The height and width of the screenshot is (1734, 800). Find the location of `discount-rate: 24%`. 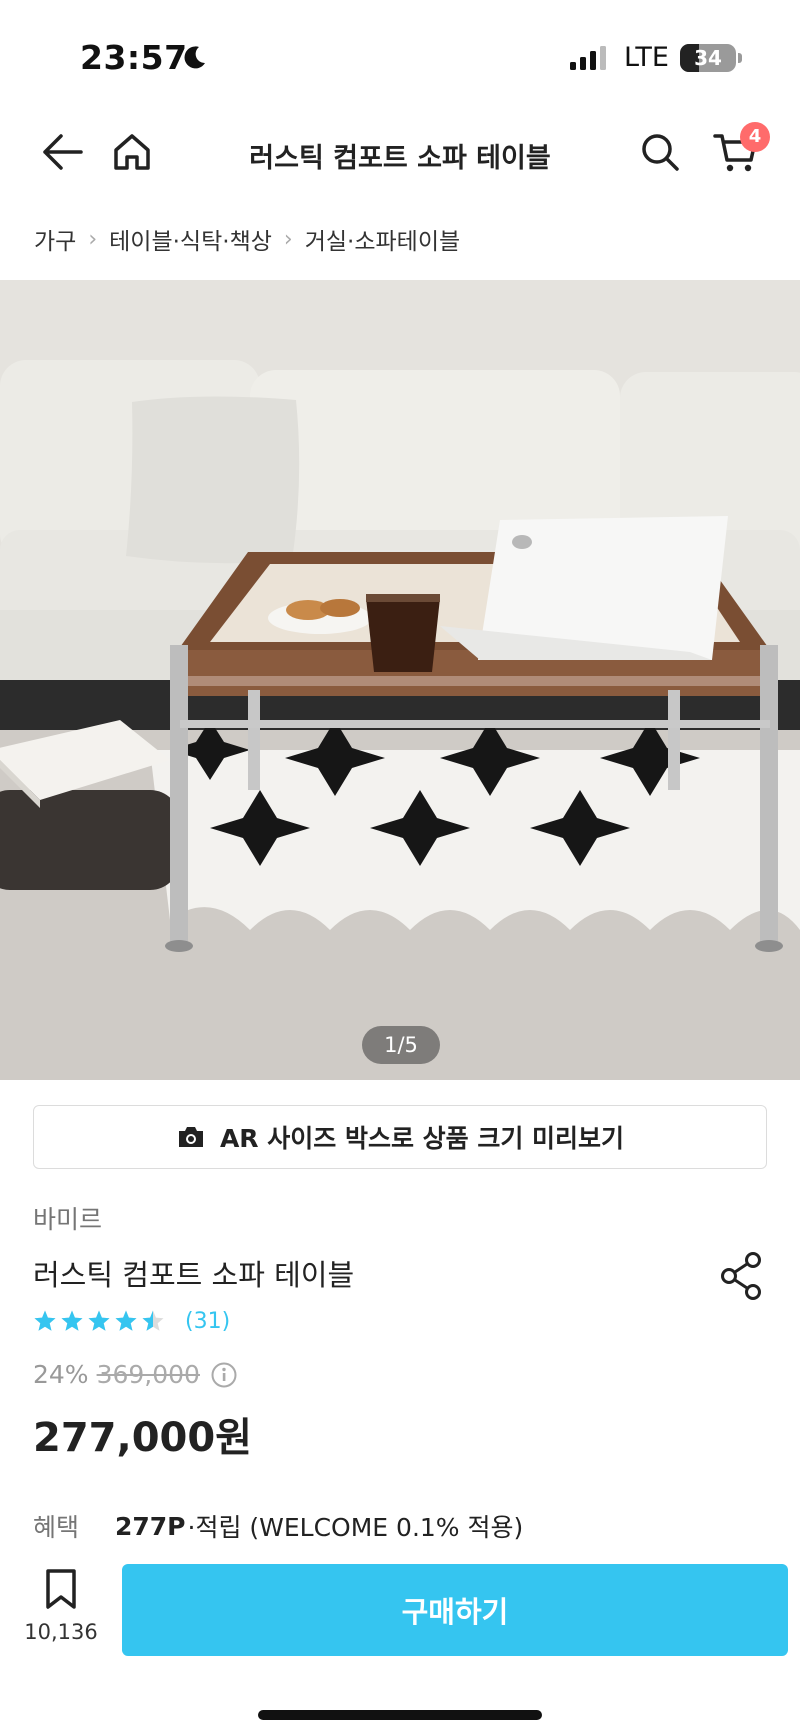

discount-rate: 24% is located at coordinates (61, 1374).